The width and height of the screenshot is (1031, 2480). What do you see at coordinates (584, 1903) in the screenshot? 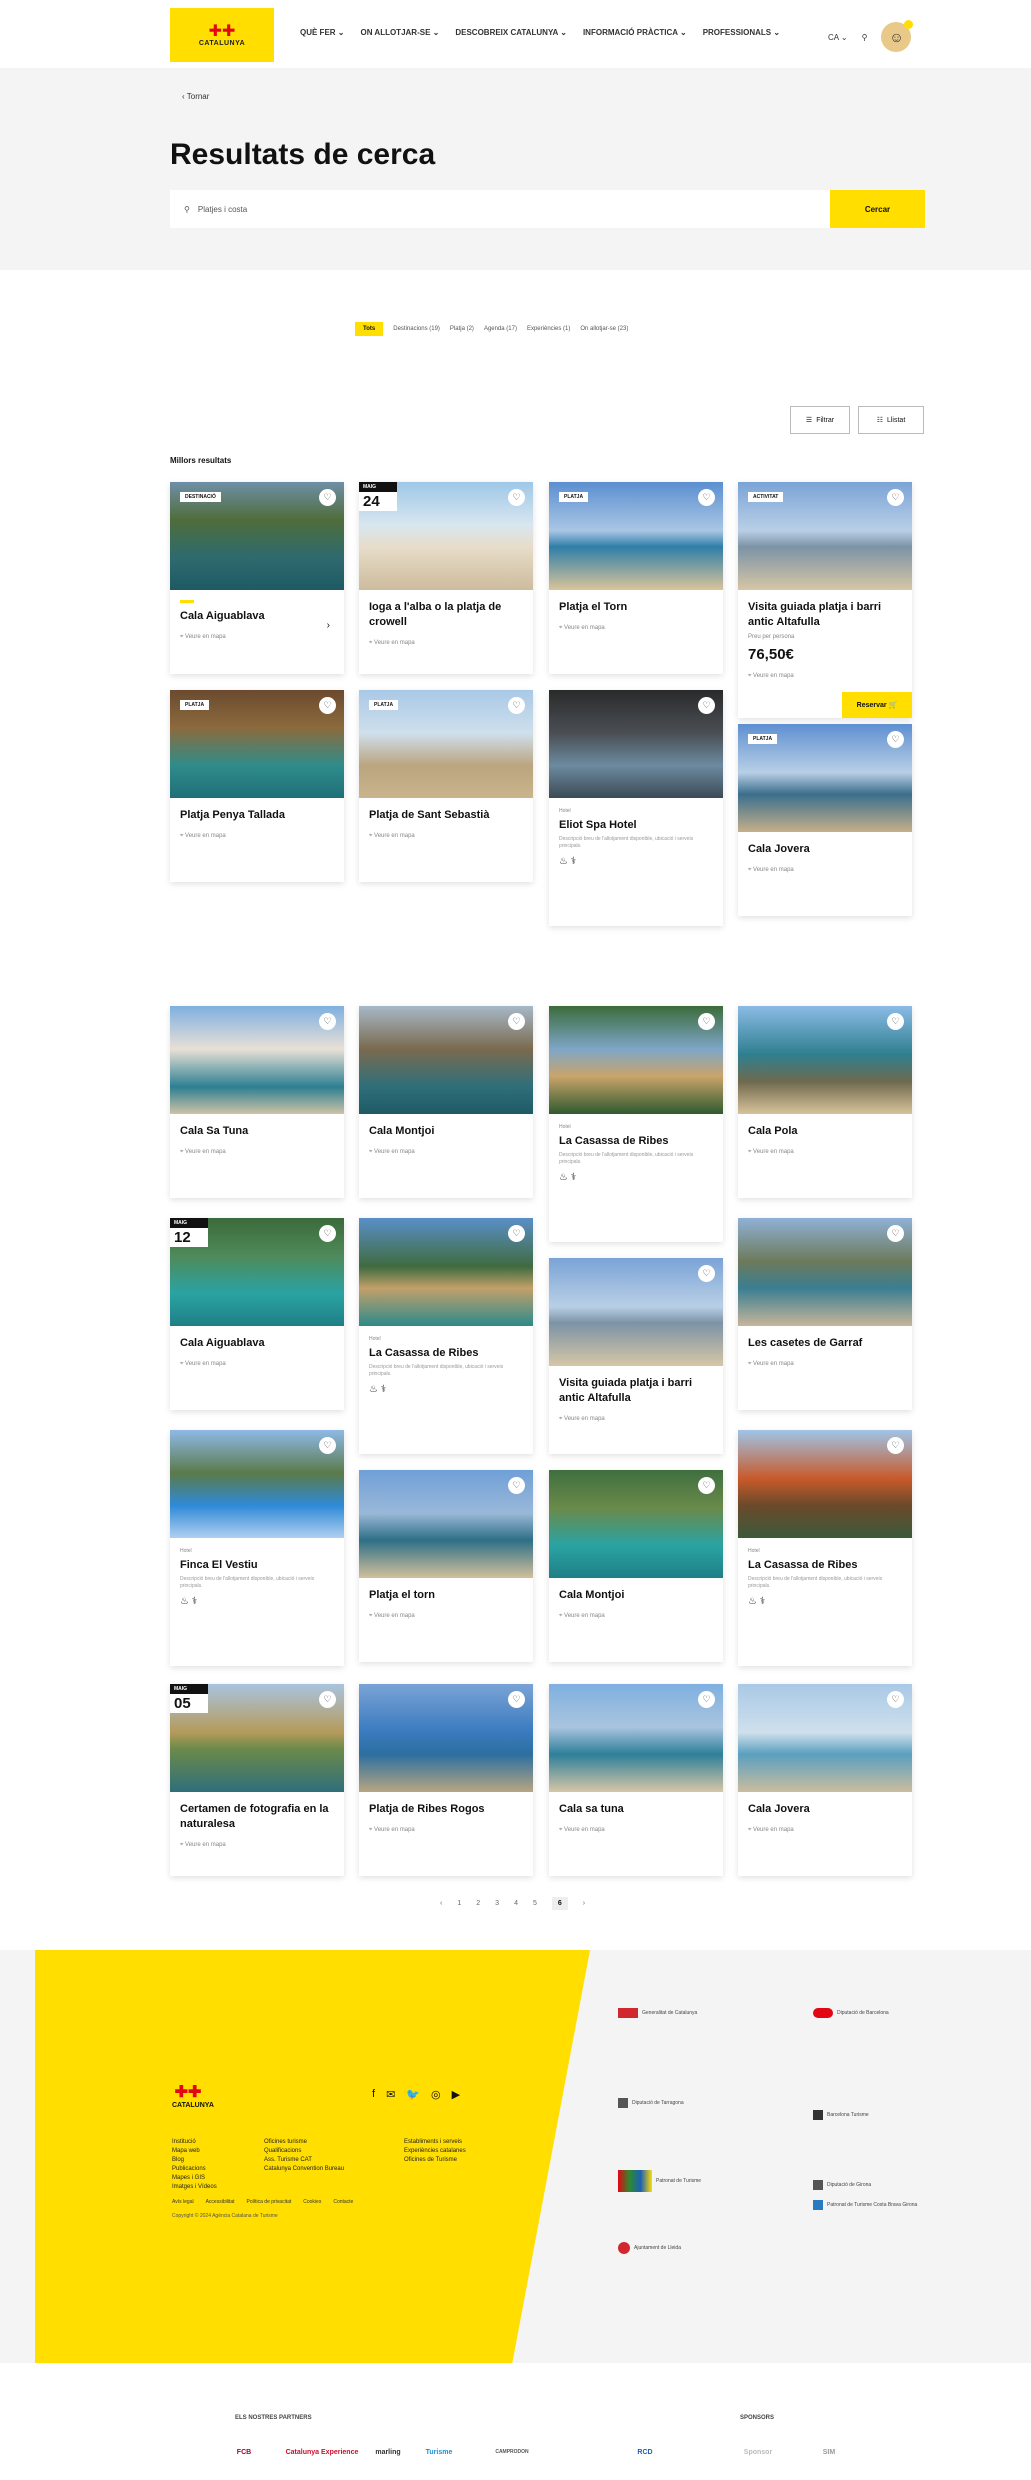
I see `next-page-button: ›` at bounding box center [584, 1903].